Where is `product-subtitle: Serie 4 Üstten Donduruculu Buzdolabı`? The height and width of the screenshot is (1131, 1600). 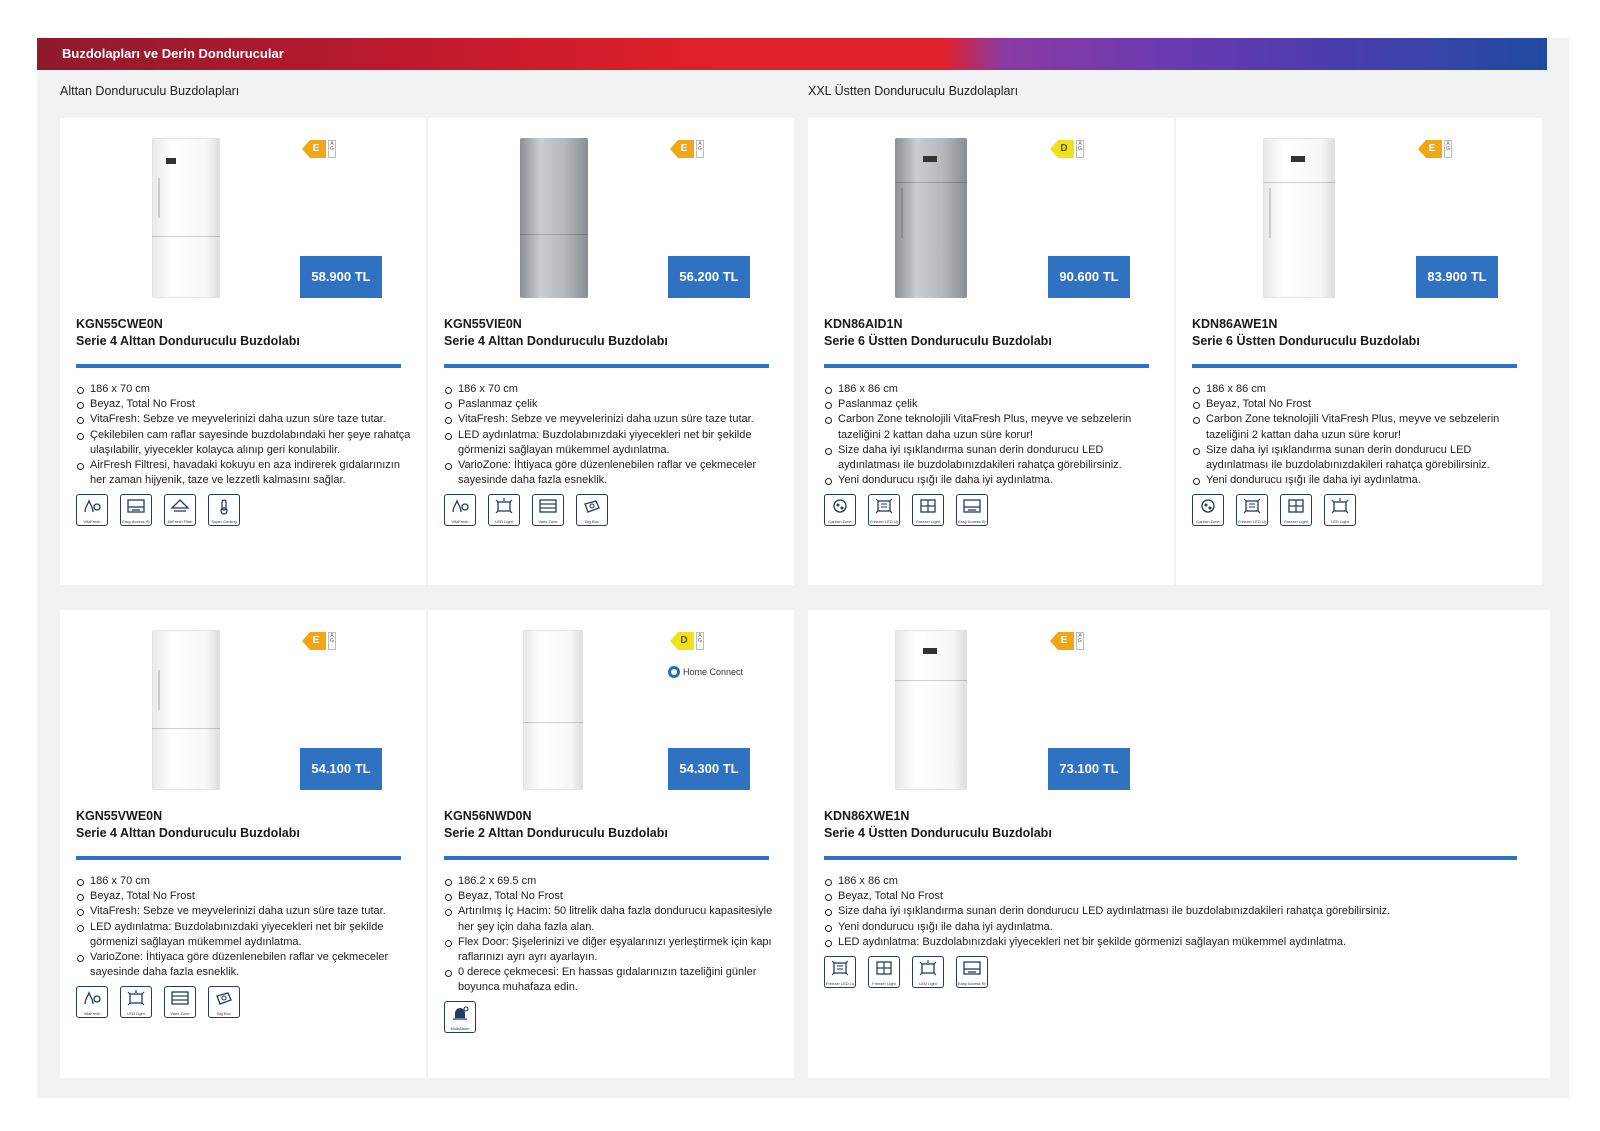
product-subtitle: Serie 4 Üstten Donduruculu Buzdolabı is located at coordinates (938, 833).